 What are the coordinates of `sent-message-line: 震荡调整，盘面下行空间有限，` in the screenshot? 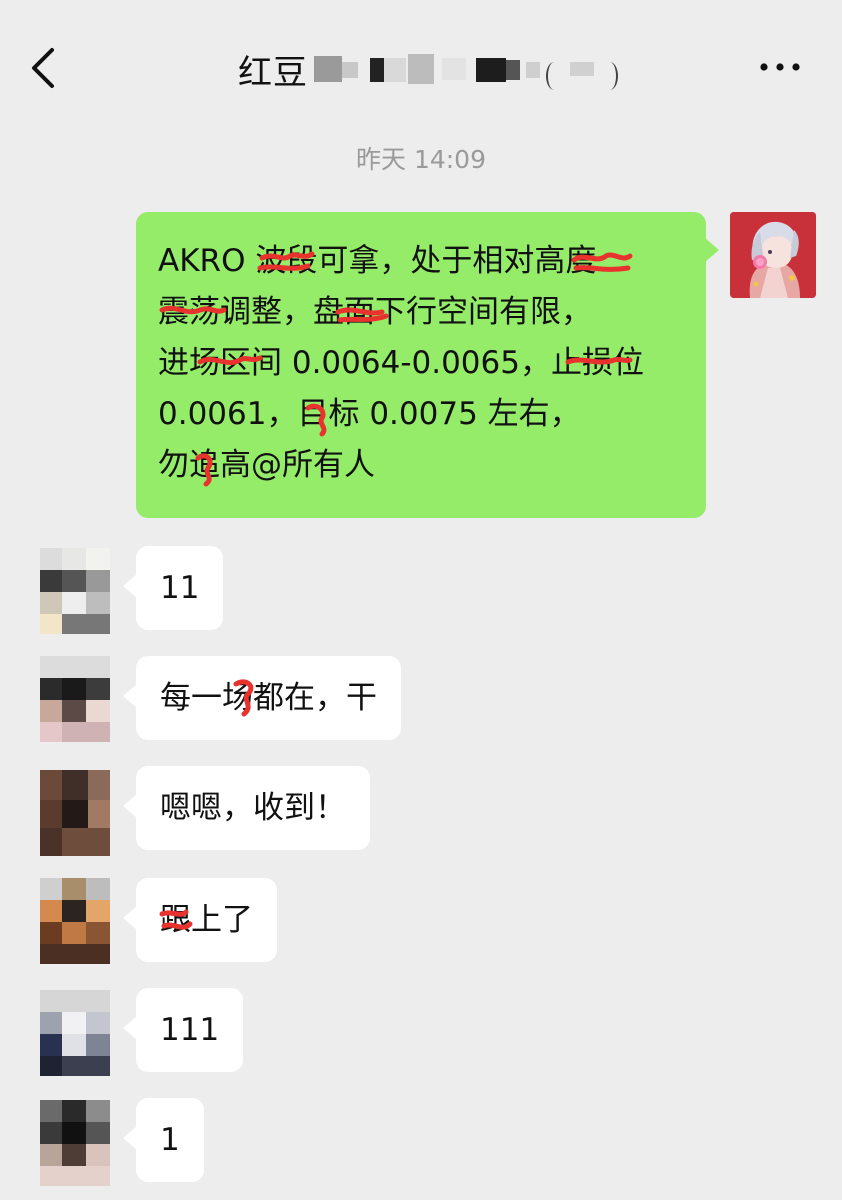 It's located at (375, 312).